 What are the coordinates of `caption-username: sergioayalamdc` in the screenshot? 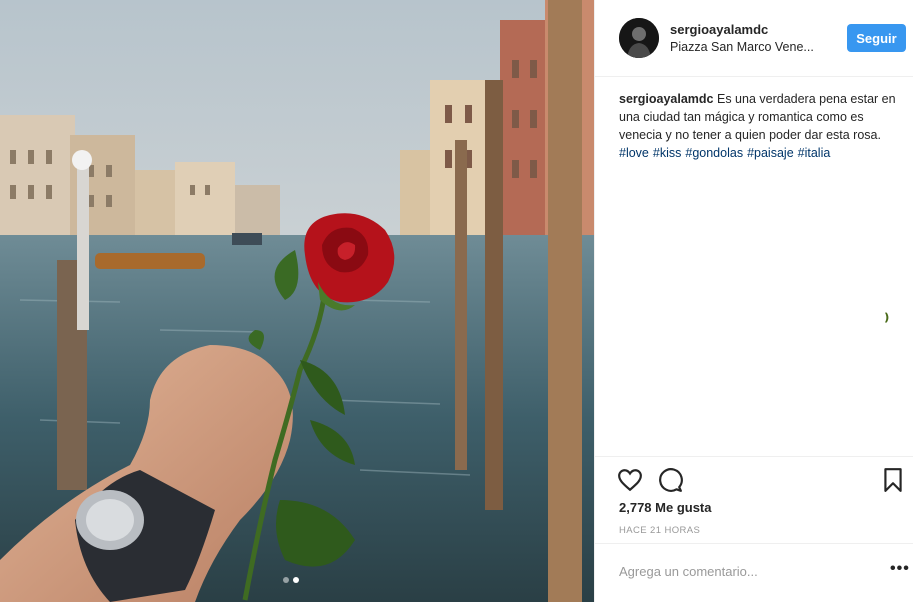 It's located at (666, 99).